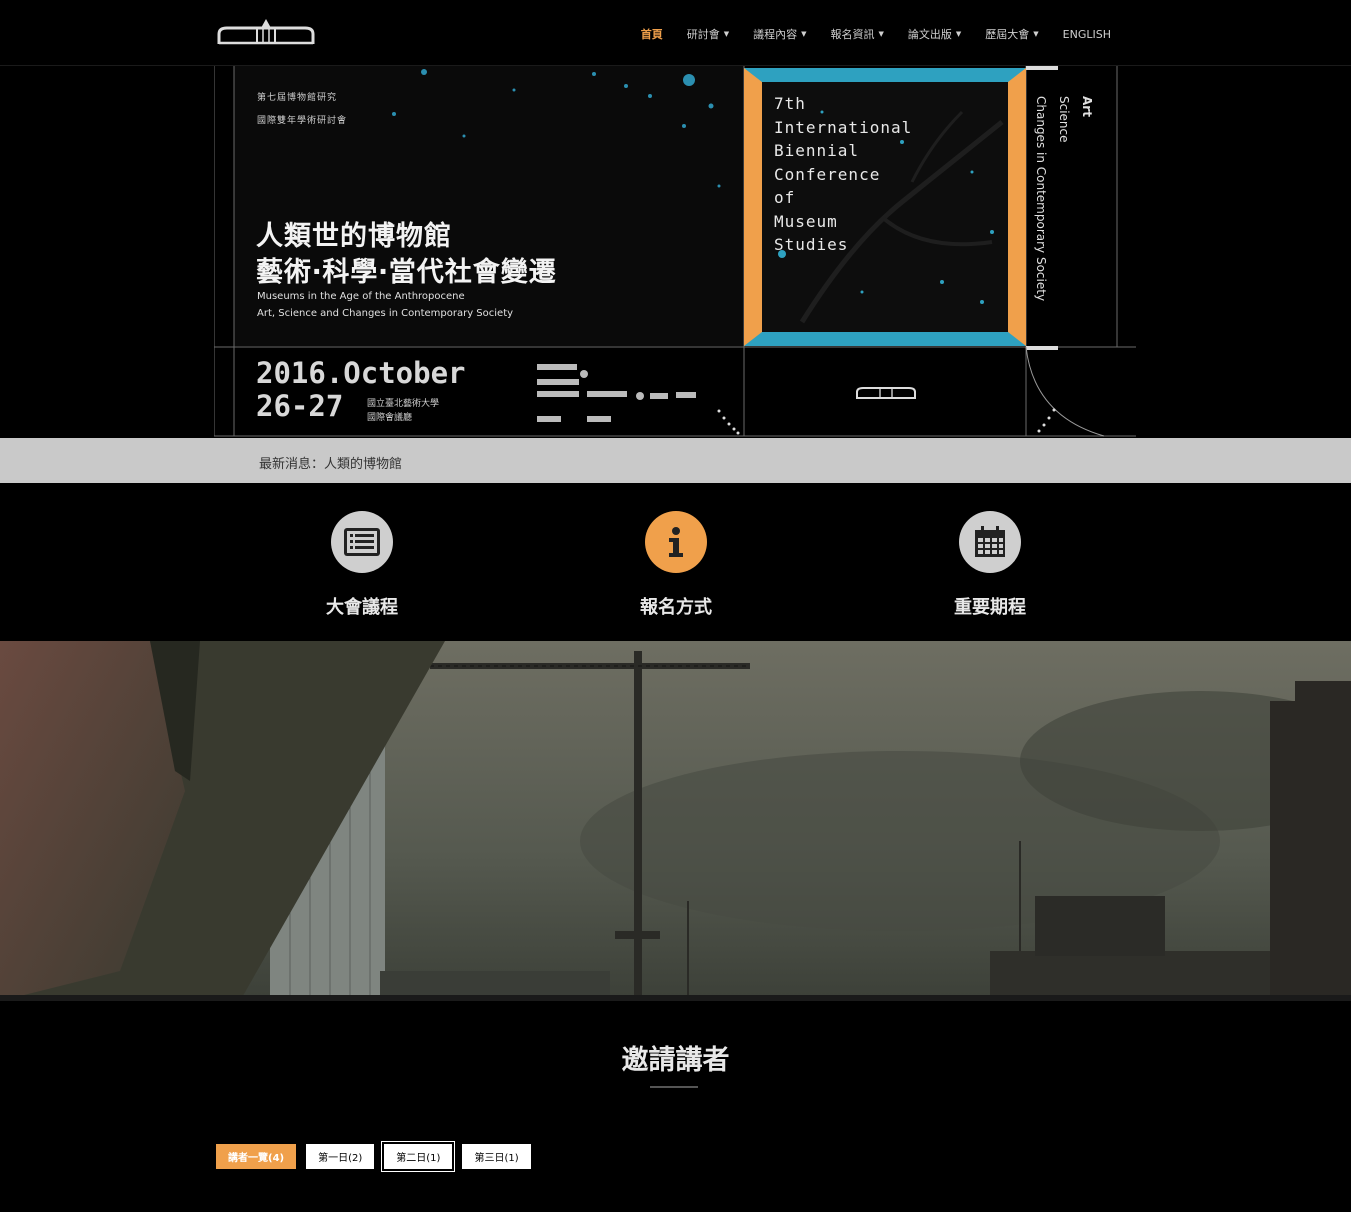 The width and height of the screenshot is (1351, 1212). What do you see at coordinates (362, 607) in the screenshot?
I see `feature-agenda-label: 大會議程` at bounding box center [362, 607].